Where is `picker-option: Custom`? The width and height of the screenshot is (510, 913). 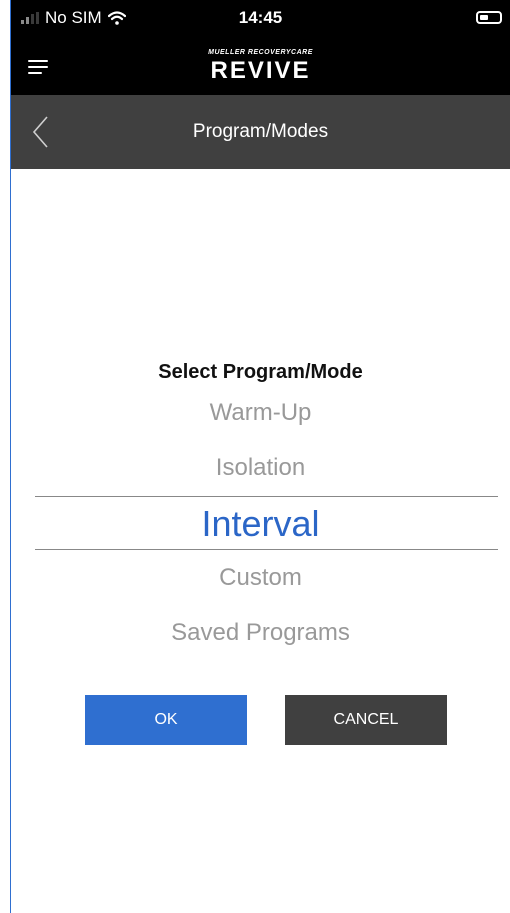 picker-option: Custom is located at coordinates (260, 578).